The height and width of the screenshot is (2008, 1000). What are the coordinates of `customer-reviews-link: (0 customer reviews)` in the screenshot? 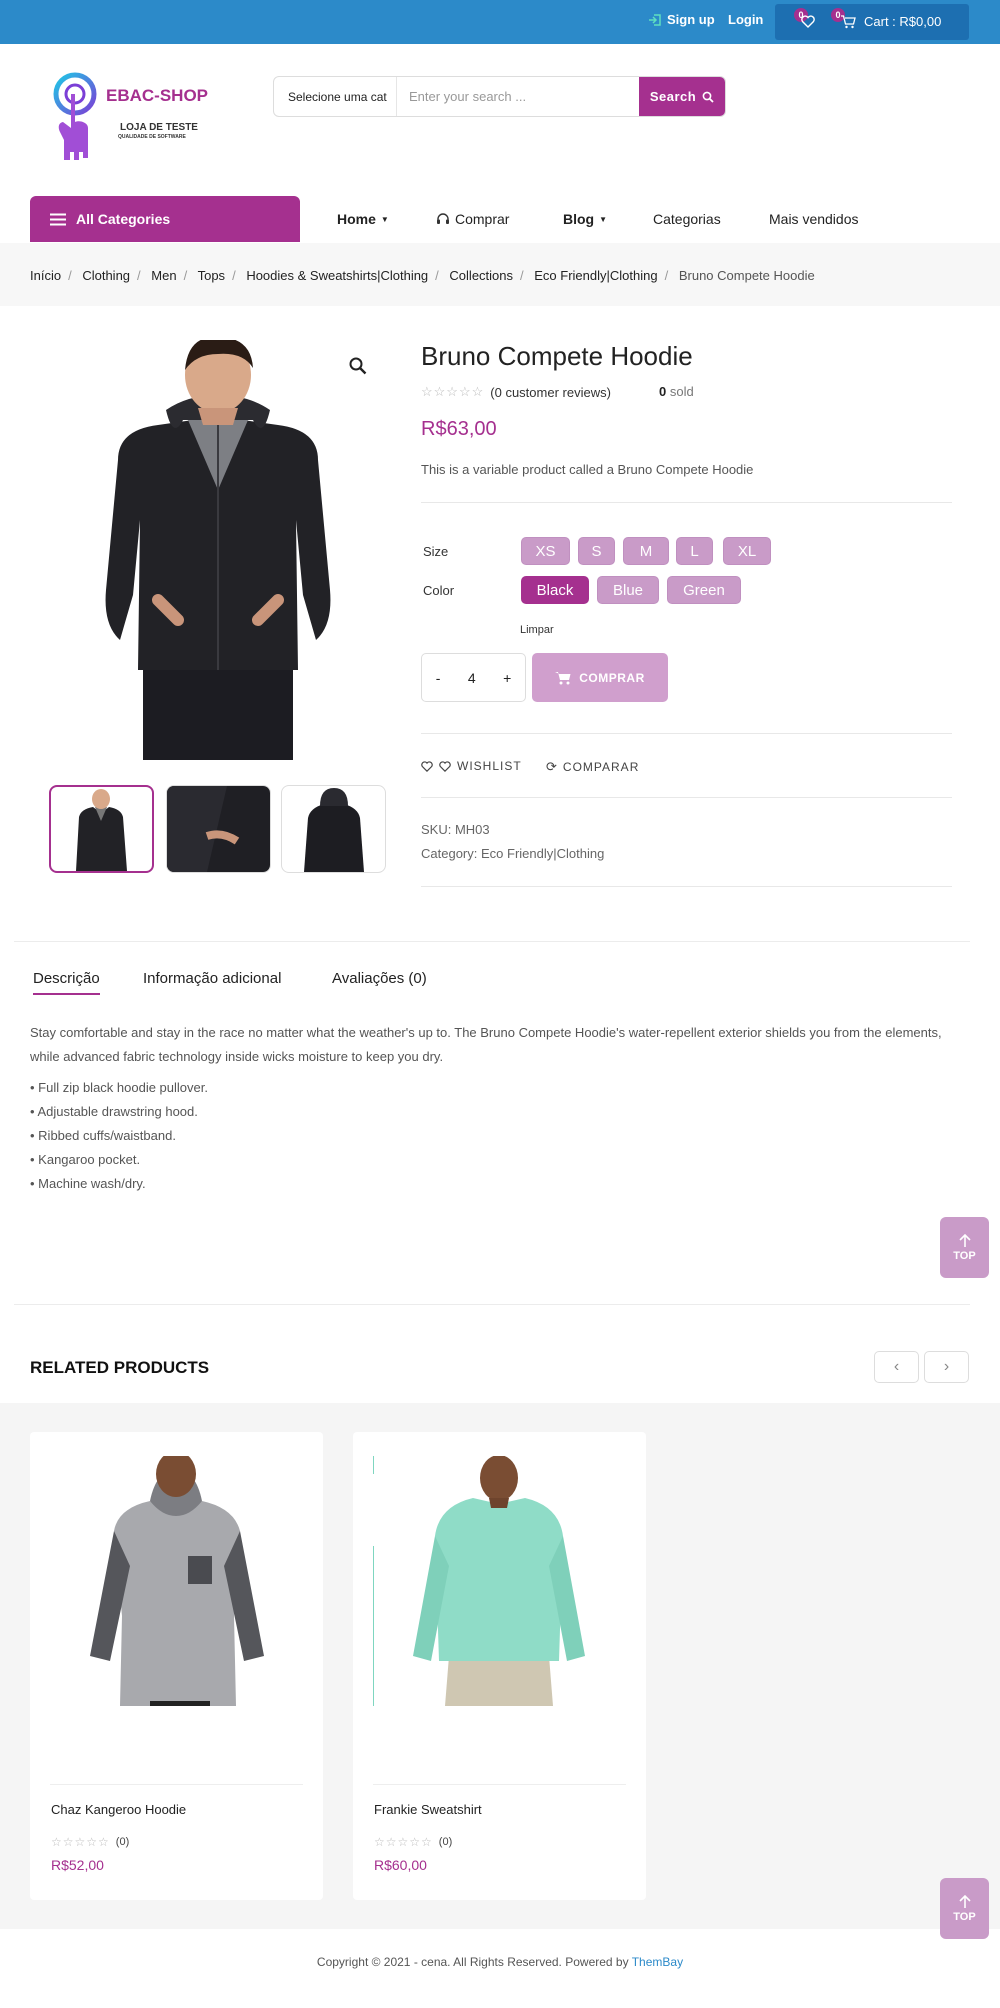 It's located at (550, 392).